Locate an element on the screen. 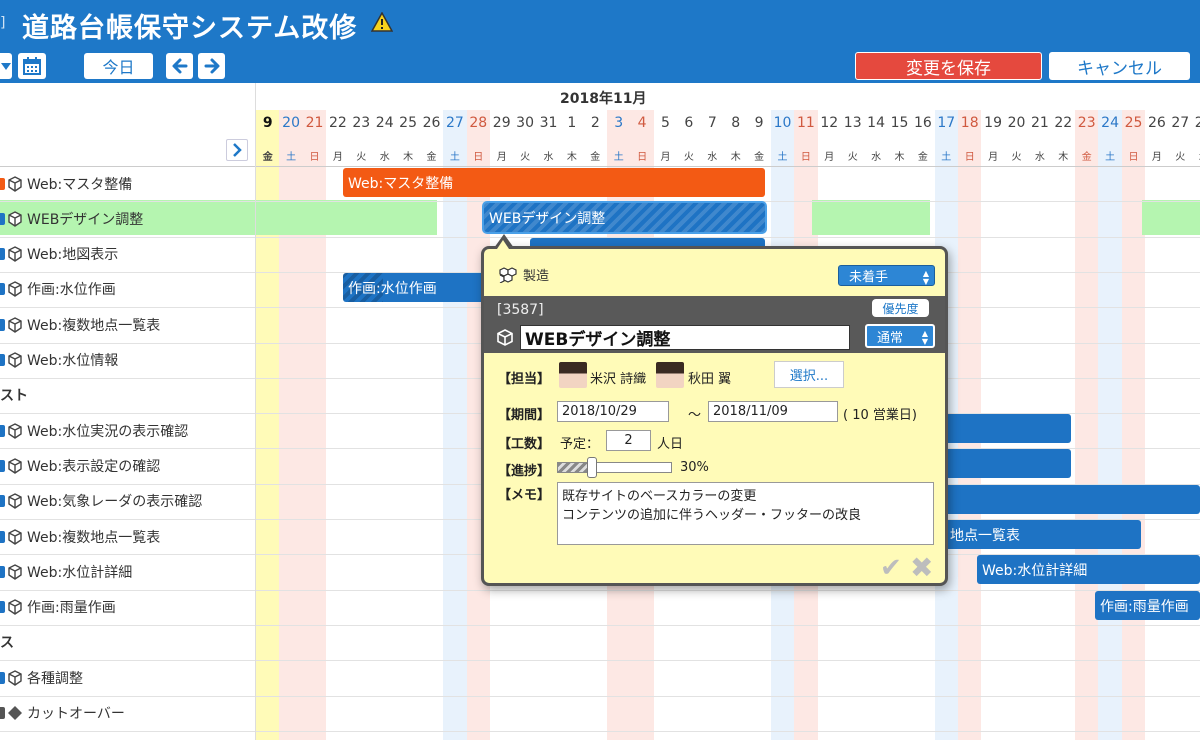 The height and width of the screenshot is (740, 1200). prev-button is located at coordinates (179, 66).